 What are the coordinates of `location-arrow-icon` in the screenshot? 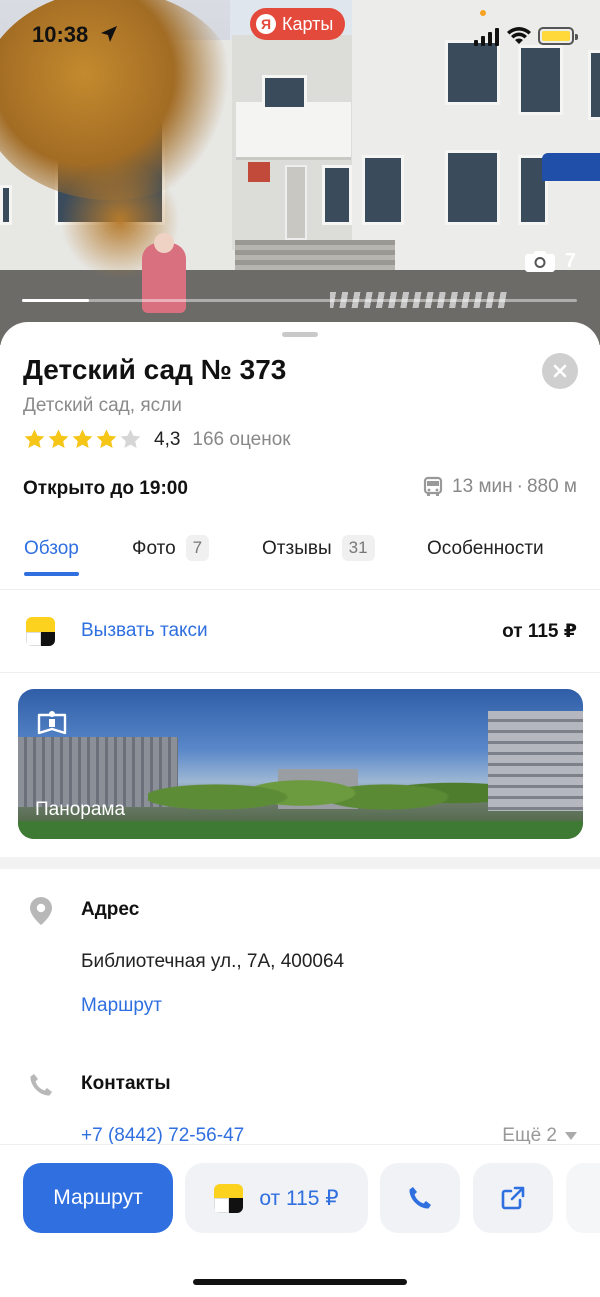 It's located at (109, 34).